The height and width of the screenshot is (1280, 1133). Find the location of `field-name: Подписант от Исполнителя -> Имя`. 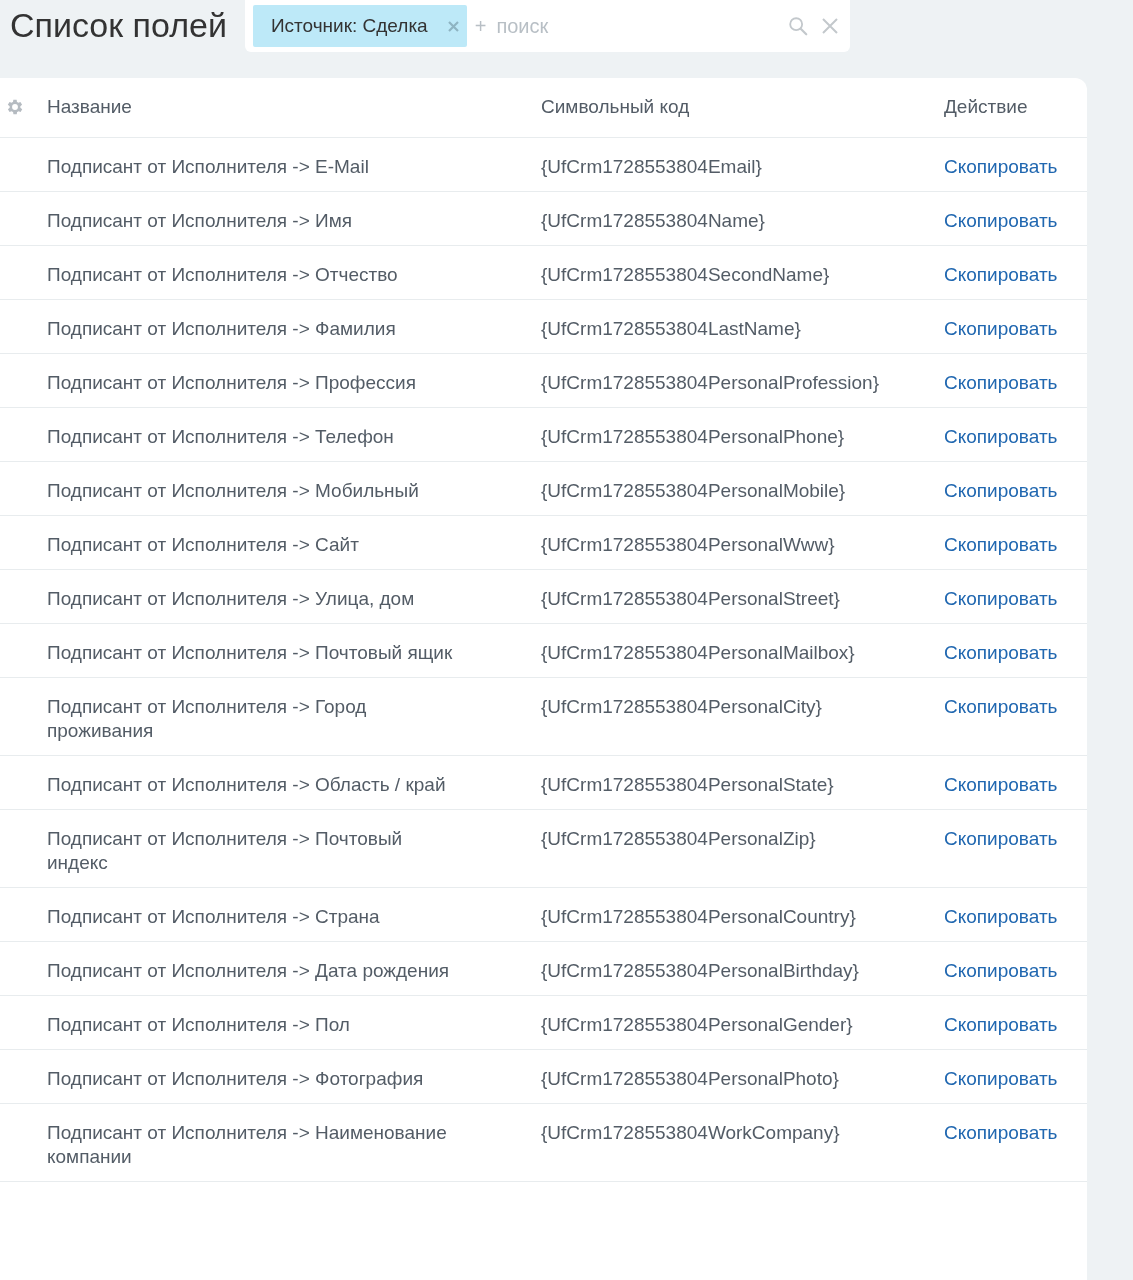

field-name: Подписант от Исполнителя -> Имя is located at coordinates (200, 221).